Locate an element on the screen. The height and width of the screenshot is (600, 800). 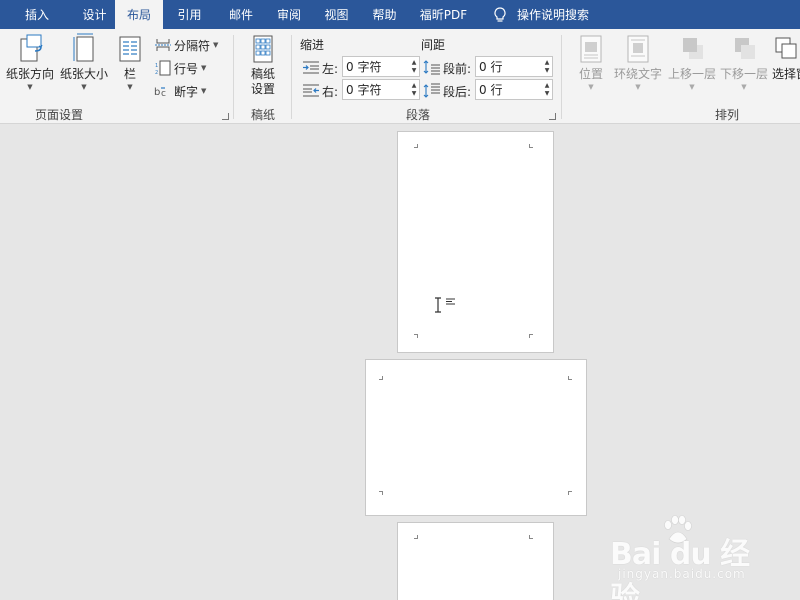
tab-references: 引用 is located at coordinates (189, 14).